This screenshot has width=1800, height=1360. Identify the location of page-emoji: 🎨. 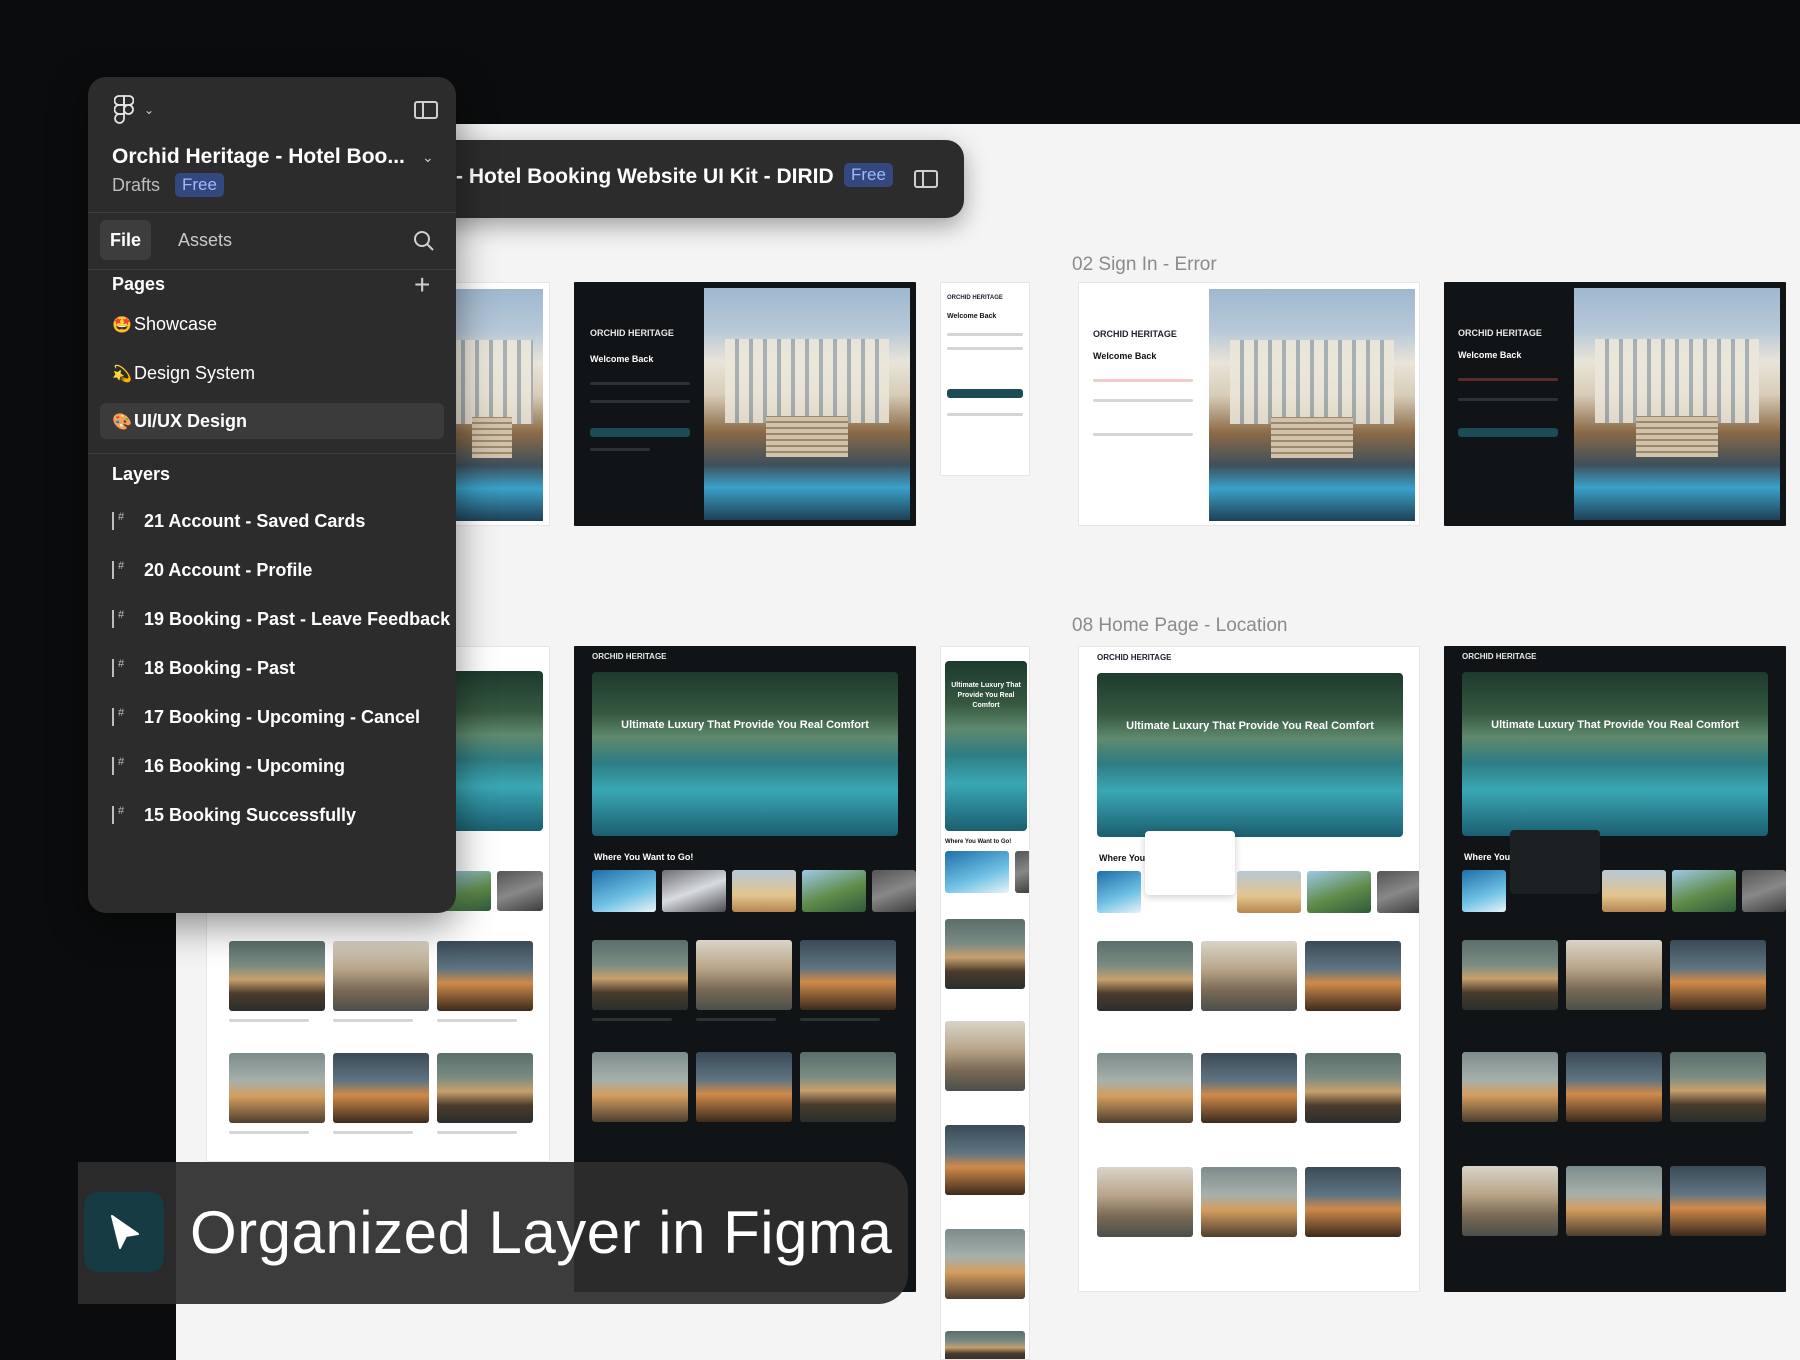
(122, 422).